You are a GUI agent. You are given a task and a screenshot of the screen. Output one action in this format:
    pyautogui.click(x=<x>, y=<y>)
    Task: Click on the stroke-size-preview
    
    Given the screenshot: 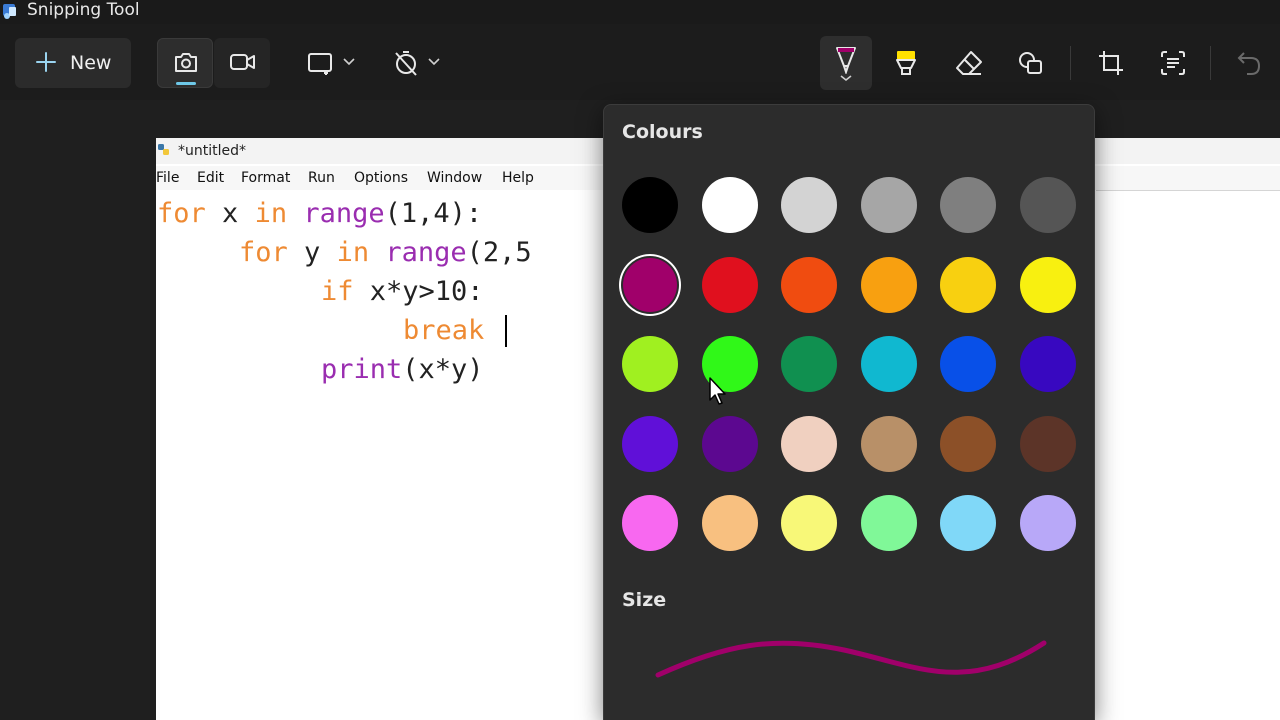 What is the action you would take?
    pyautogui.click(x=854, y=670)
    